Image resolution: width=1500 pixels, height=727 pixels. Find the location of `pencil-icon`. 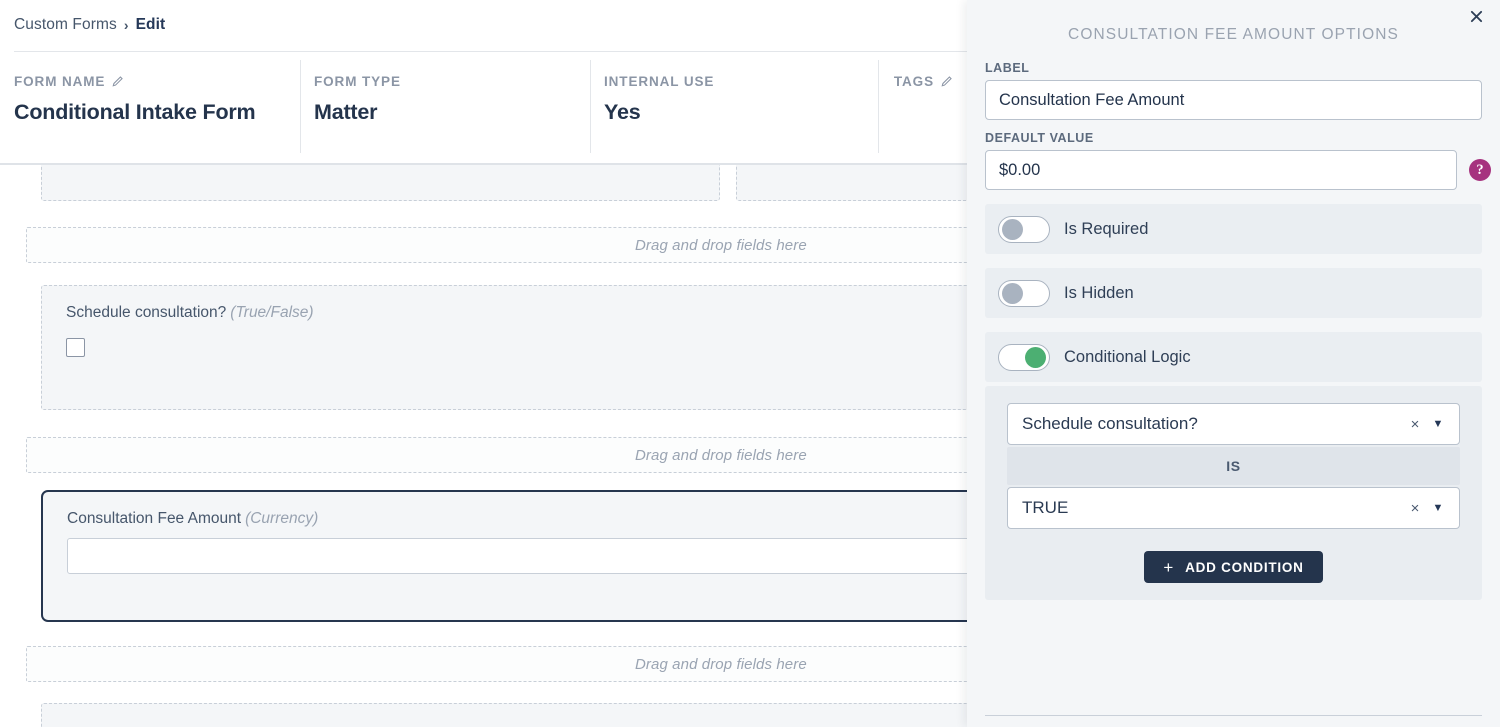

pencil-icon is located at coordinates (117, 81).